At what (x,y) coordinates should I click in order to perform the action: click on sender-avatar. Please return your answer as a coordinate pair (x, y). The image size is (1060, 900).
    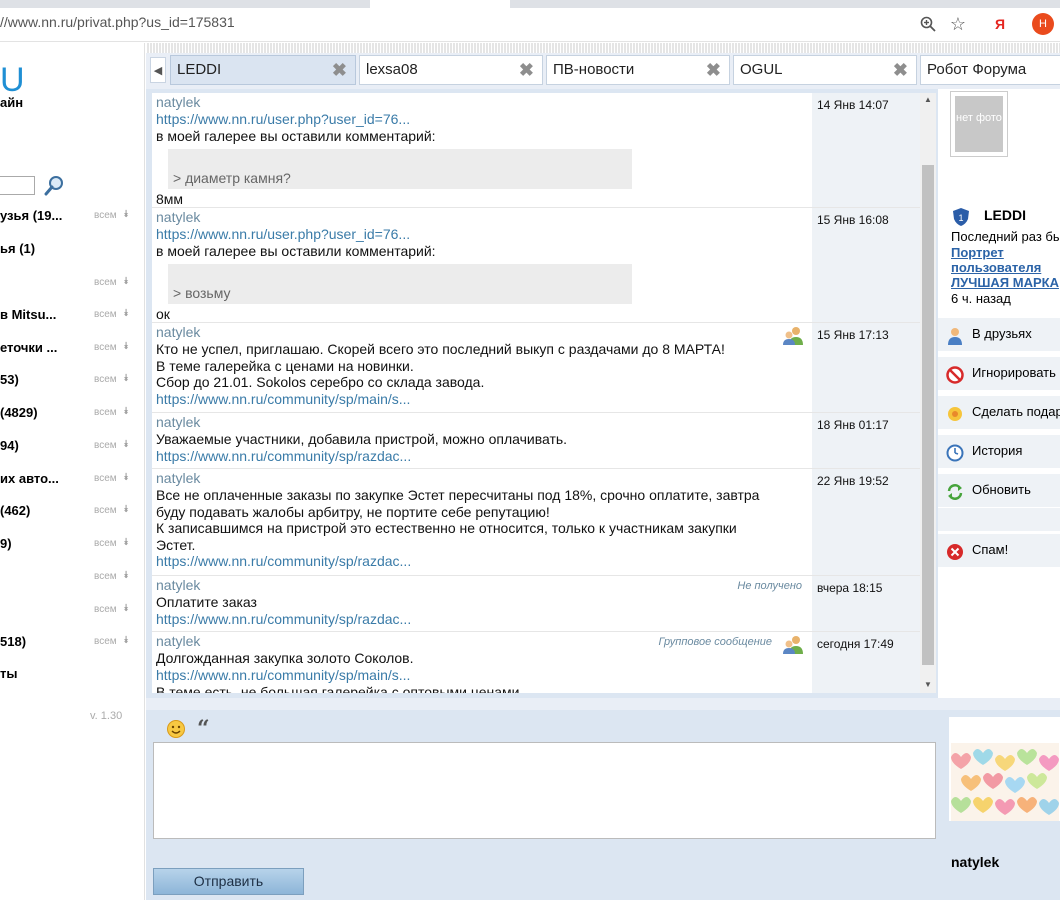
    Looking at the image, I should click on (1004, 769).